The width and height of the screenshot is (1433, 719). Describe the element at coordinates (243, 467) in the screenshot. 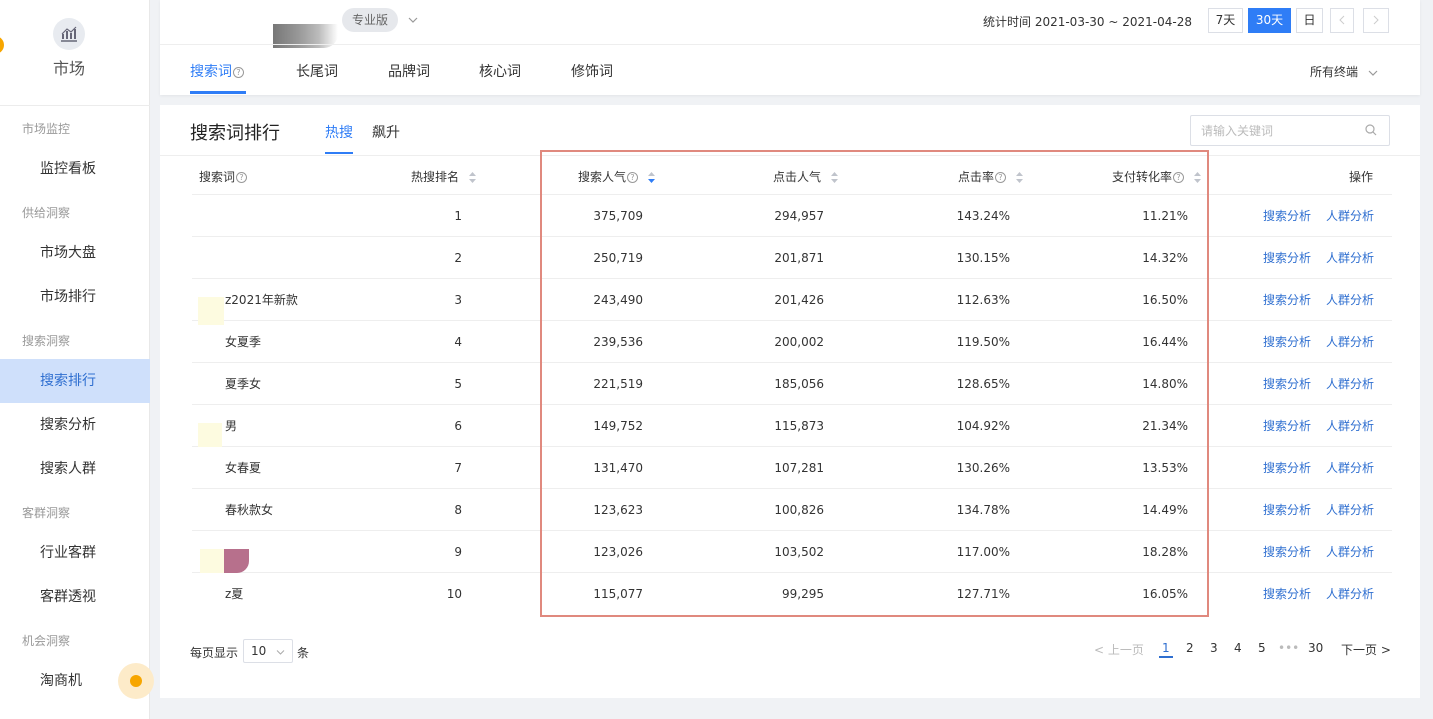

I see `cell-search-term: 女春夏` at that location.